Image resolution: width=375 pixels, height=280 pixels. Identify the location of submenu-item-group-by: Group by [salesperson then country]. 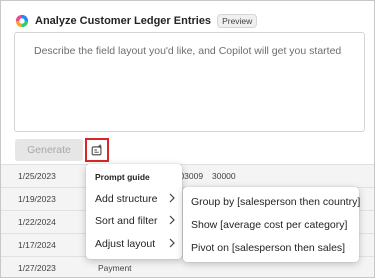
(272, 202).